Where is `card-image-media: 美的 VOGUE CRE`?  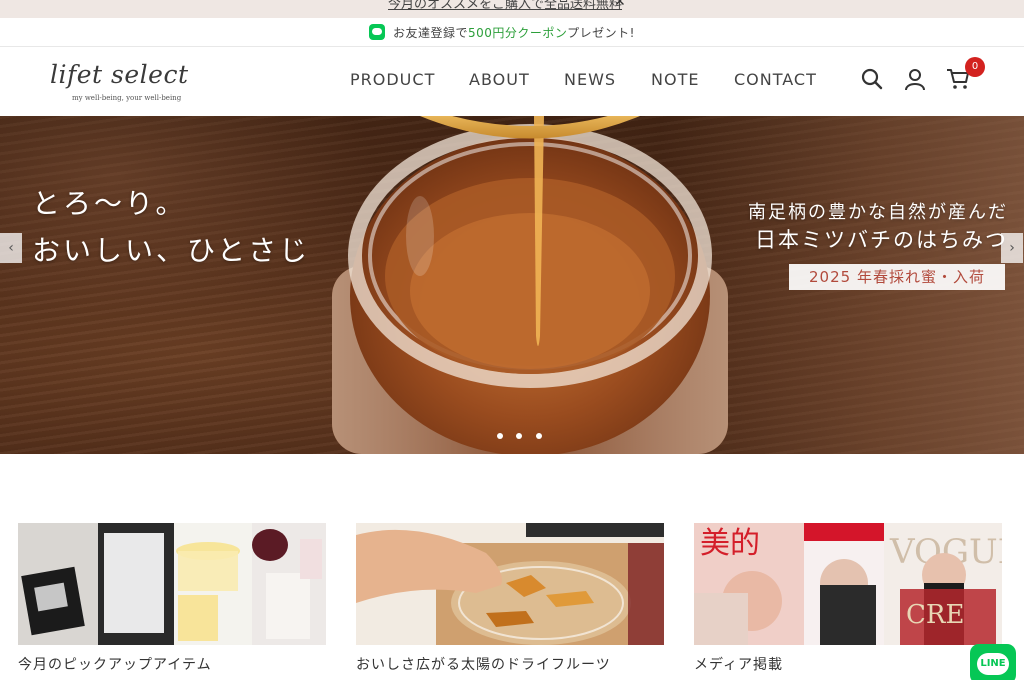 card-image-media: 美的 VOGUE CRE is located at coordinates (848, 584).